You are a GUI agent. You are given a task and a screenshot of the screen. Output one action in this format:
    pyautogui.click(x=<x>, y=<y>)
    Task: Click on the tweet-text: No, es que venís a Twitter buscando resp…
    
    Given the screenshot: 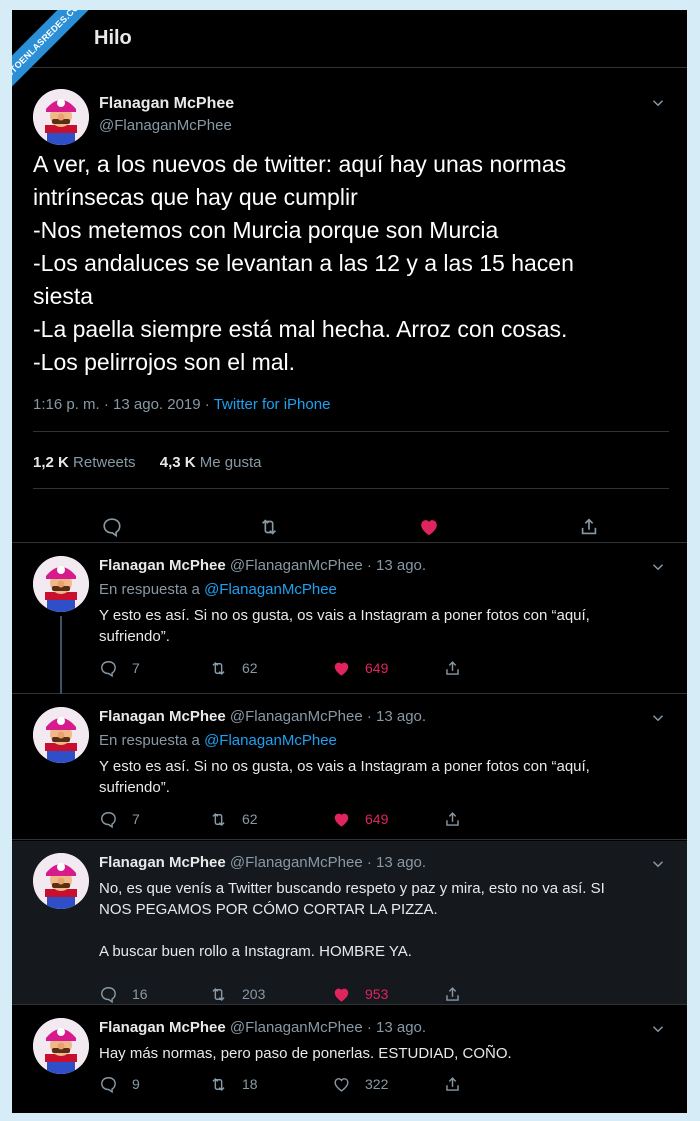 What is the action you would take?
    pyautogui.click(x=379, y=920)
    